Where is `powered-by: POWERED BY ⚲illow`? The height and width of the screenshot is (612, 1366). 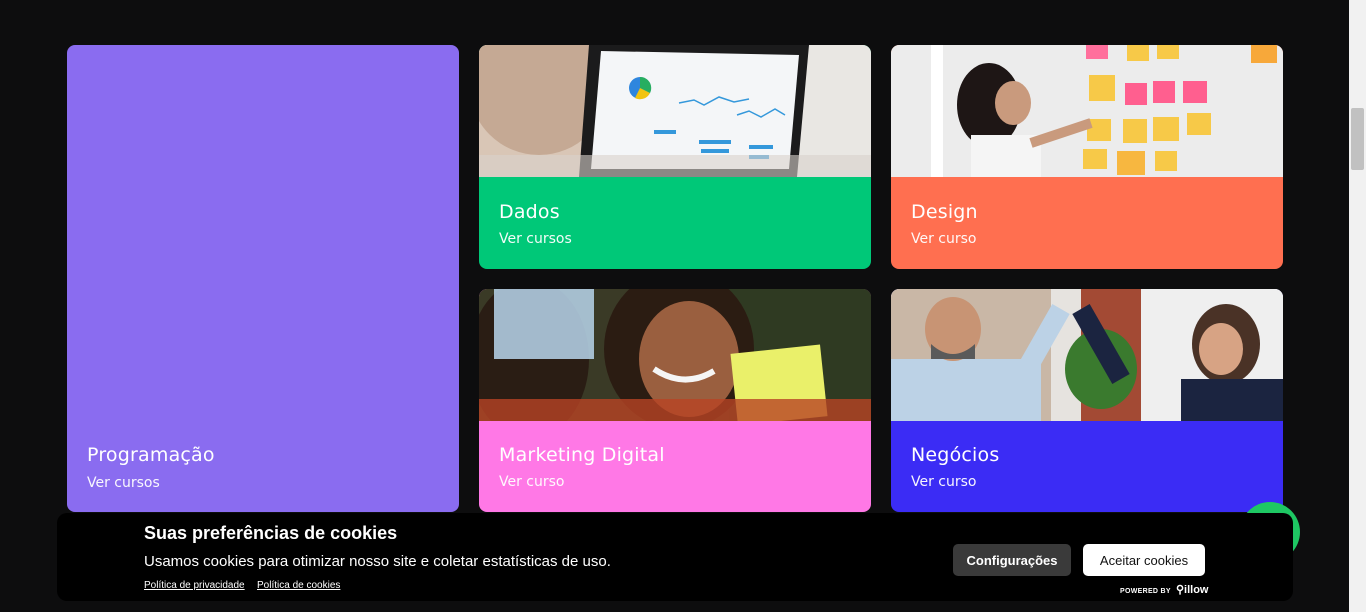
powered-by: POWERED BY ⚲illow is located at coordinates (1164, 589).